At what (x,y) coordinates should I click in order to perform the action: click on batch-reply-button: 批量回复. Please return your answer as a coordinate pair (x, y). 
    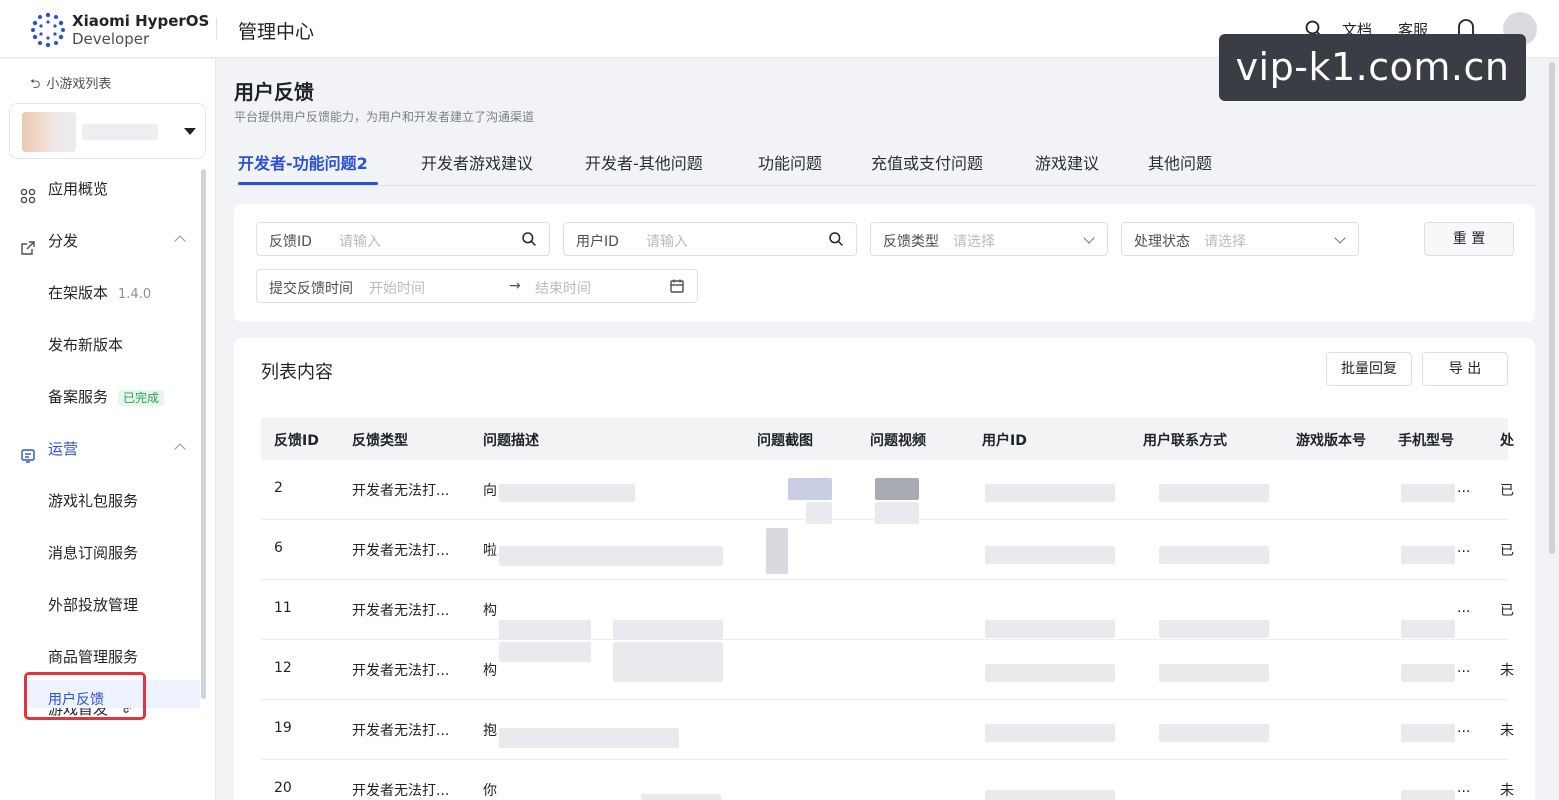
    Looking at the image, I should click on (1369, 369).